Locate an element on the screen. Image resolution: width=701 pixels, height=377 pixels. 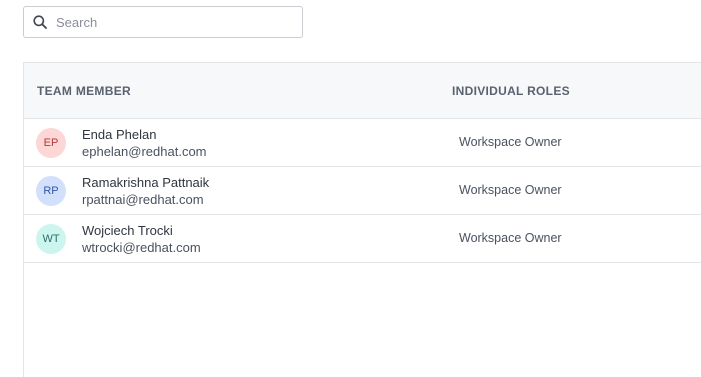
member-name: Wojciech Trocki is located at coordinates (127, 230).